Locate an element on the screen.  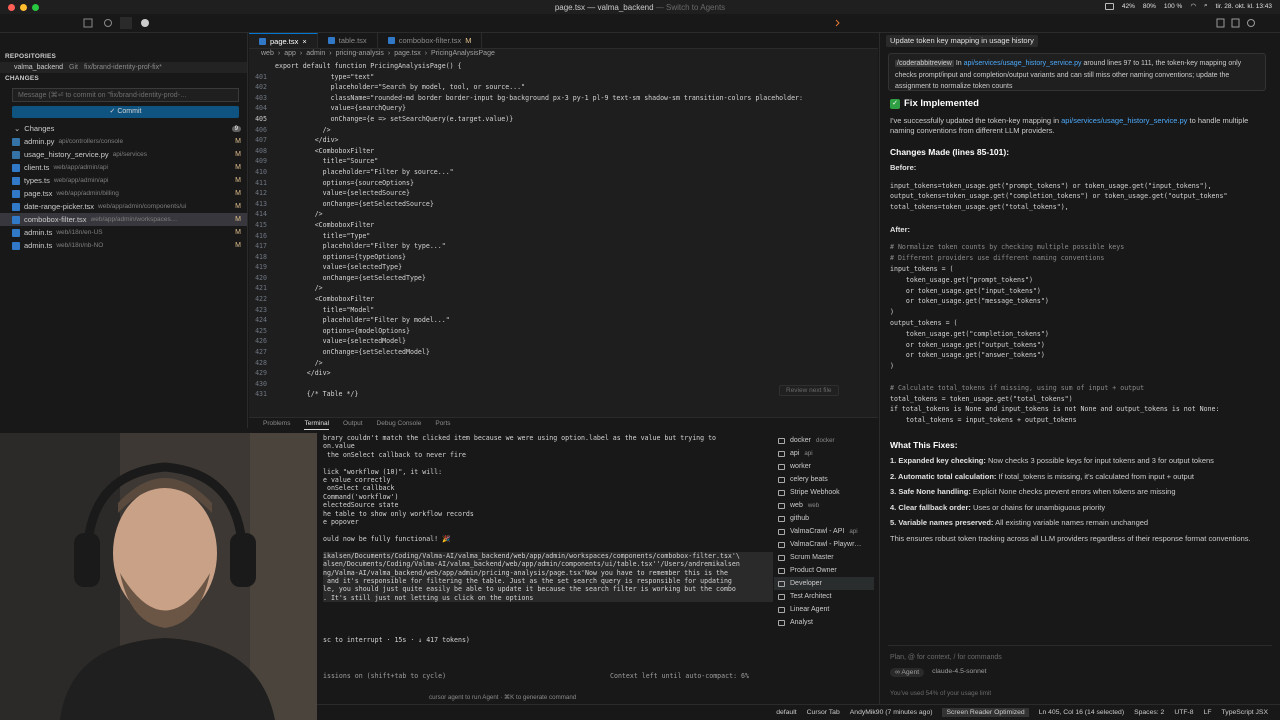
changed-file-row: admin.ts web/i18n/en-US M is located at coordinates (123, 232).